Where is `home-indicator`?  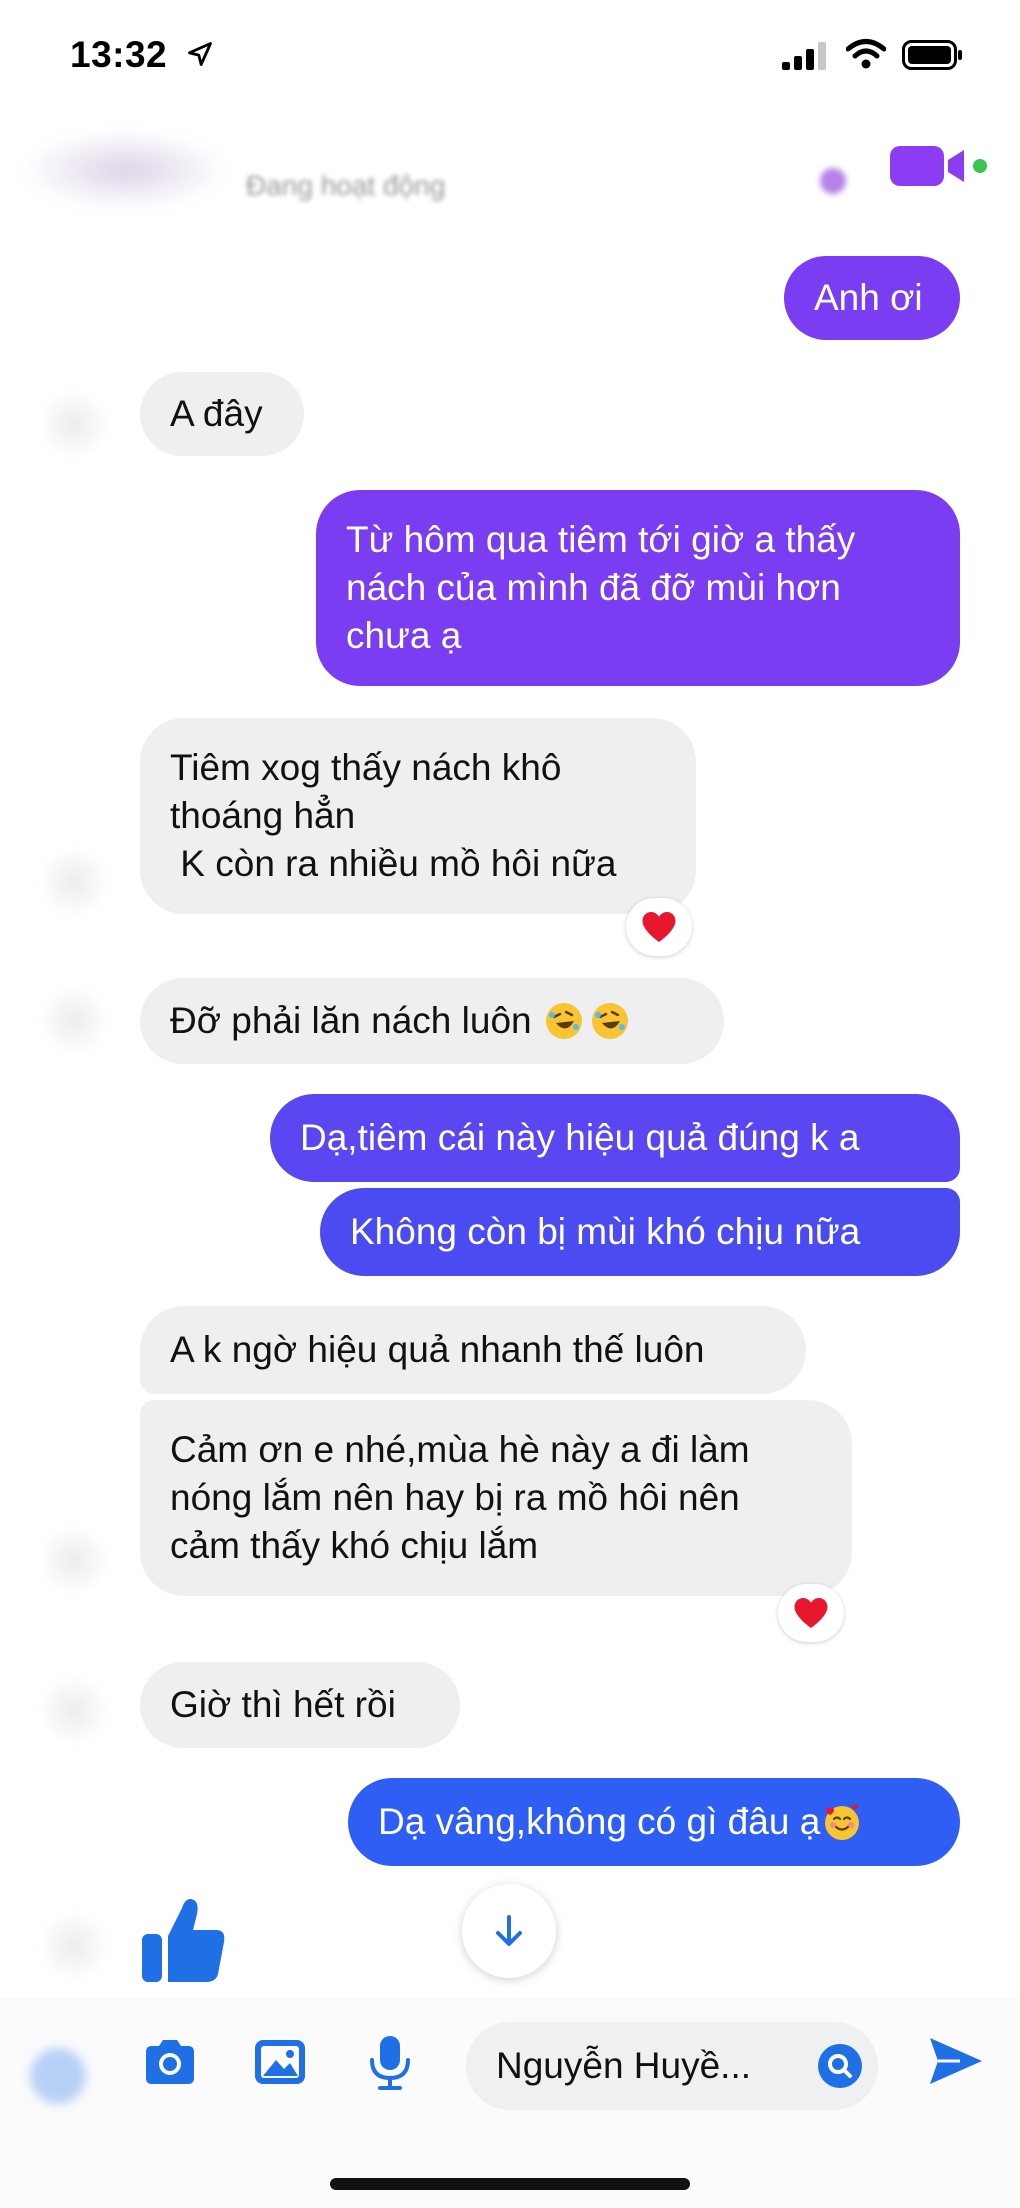
home-indicator is located at coordinates (510, 2184).